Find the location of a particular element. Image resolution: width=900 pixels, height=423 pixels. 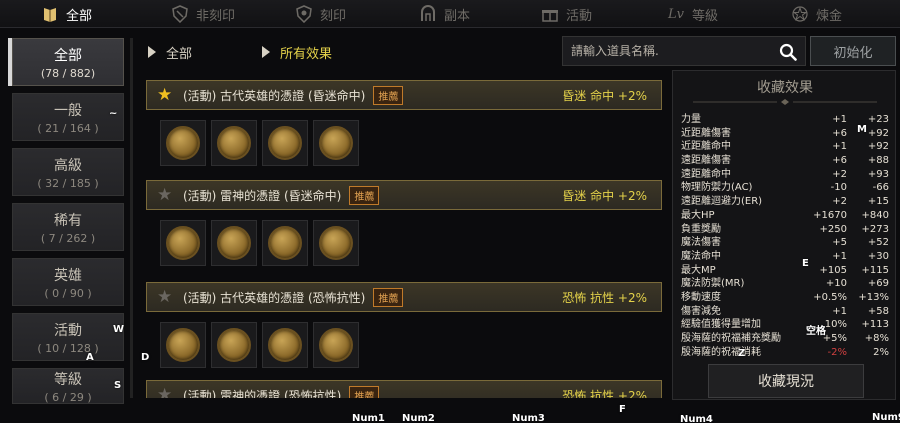

filter-effect: 所有效果 is located at coordinates (297, 52).